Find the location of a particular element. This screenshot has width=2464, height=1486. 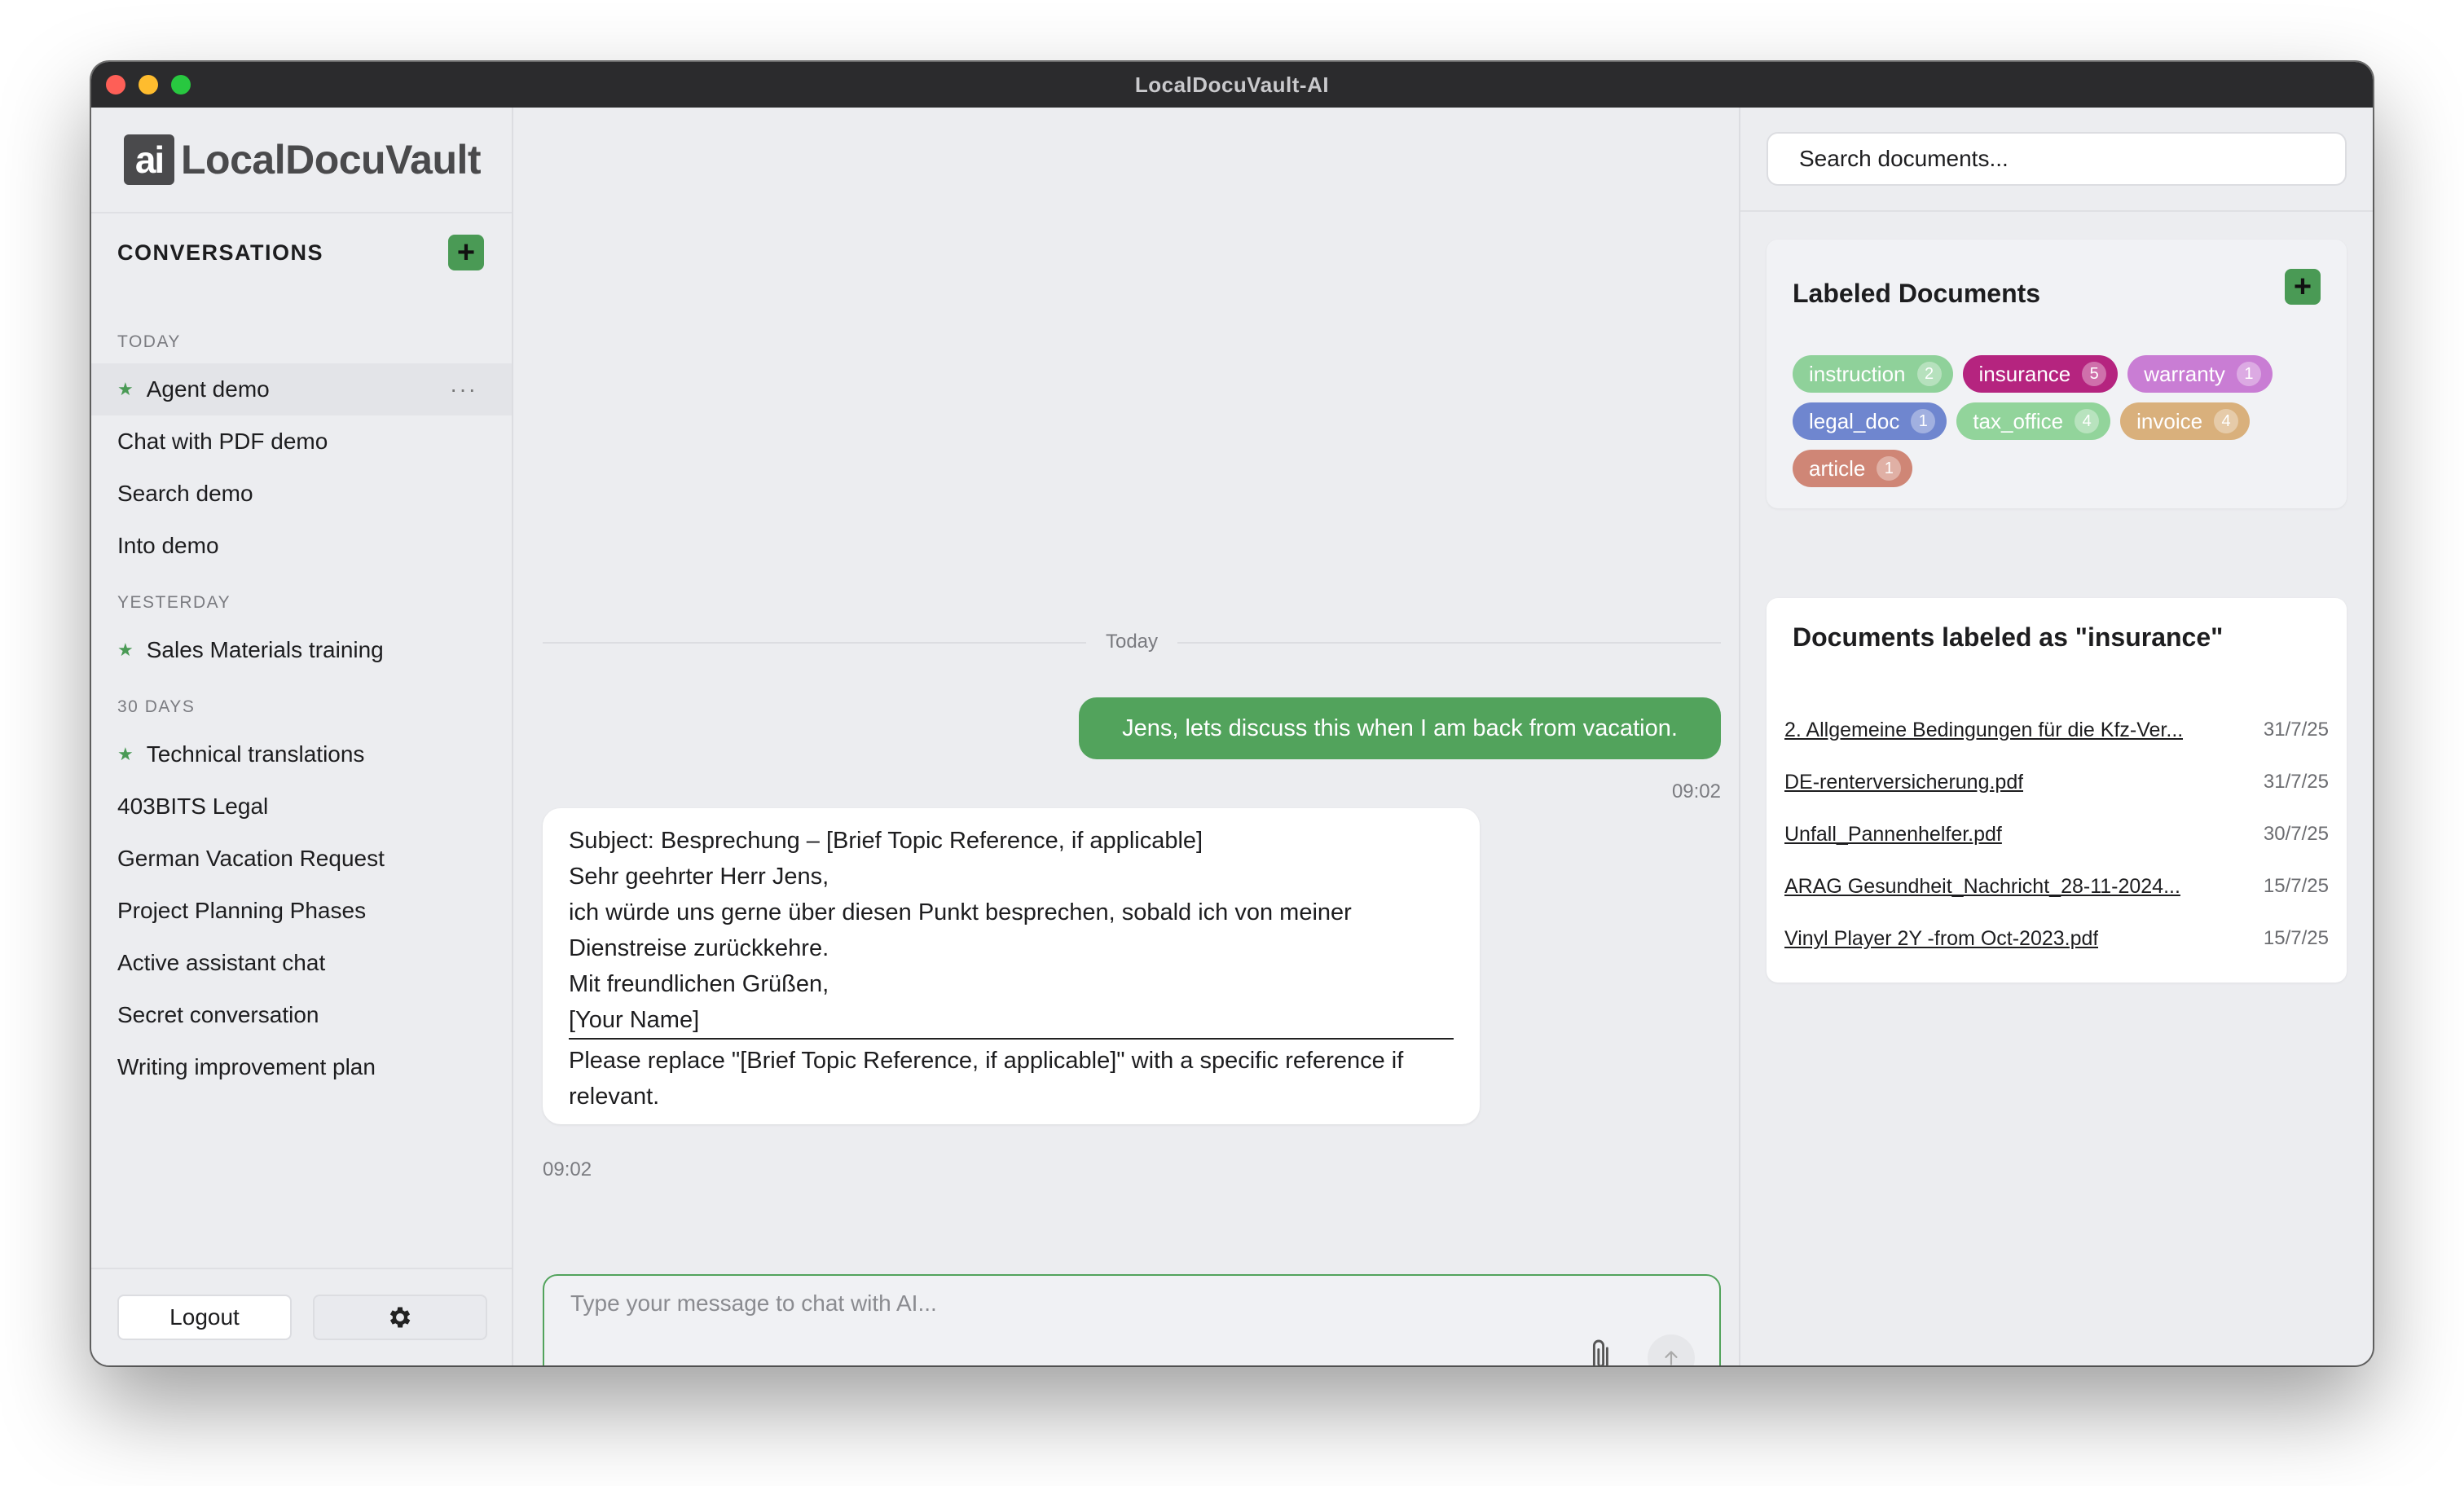

paperclip-icon is located at coordinates (1602, 1351).